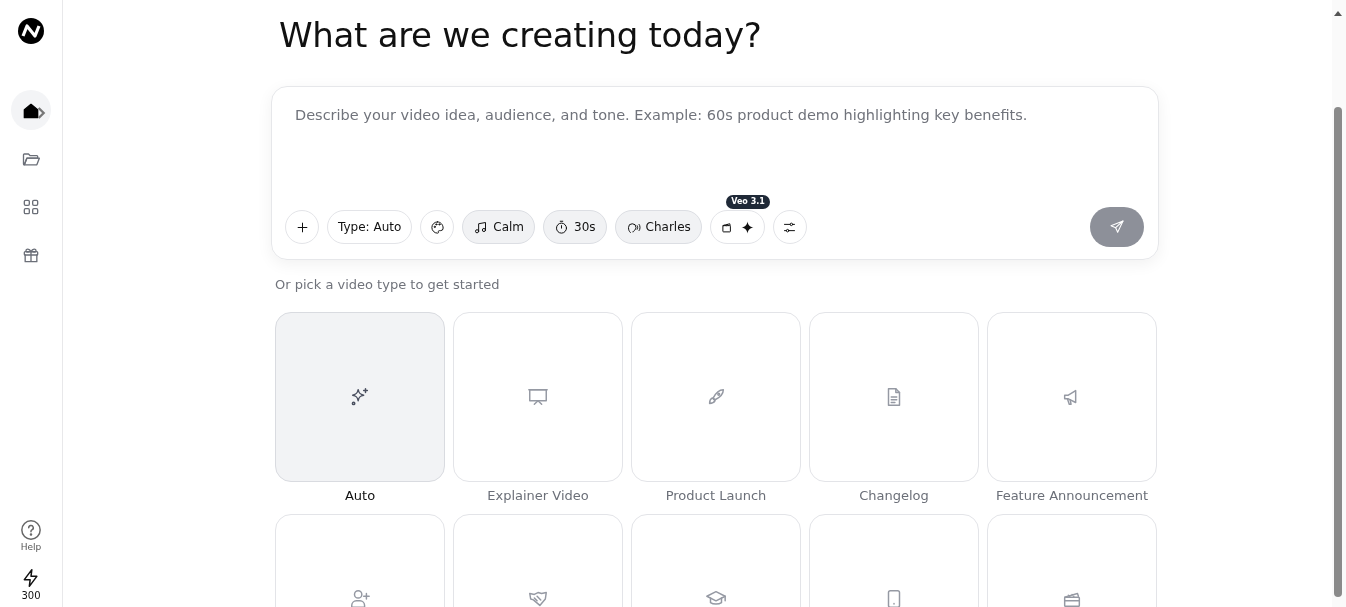  I want to click on scrollbar, so click(1339, 303).